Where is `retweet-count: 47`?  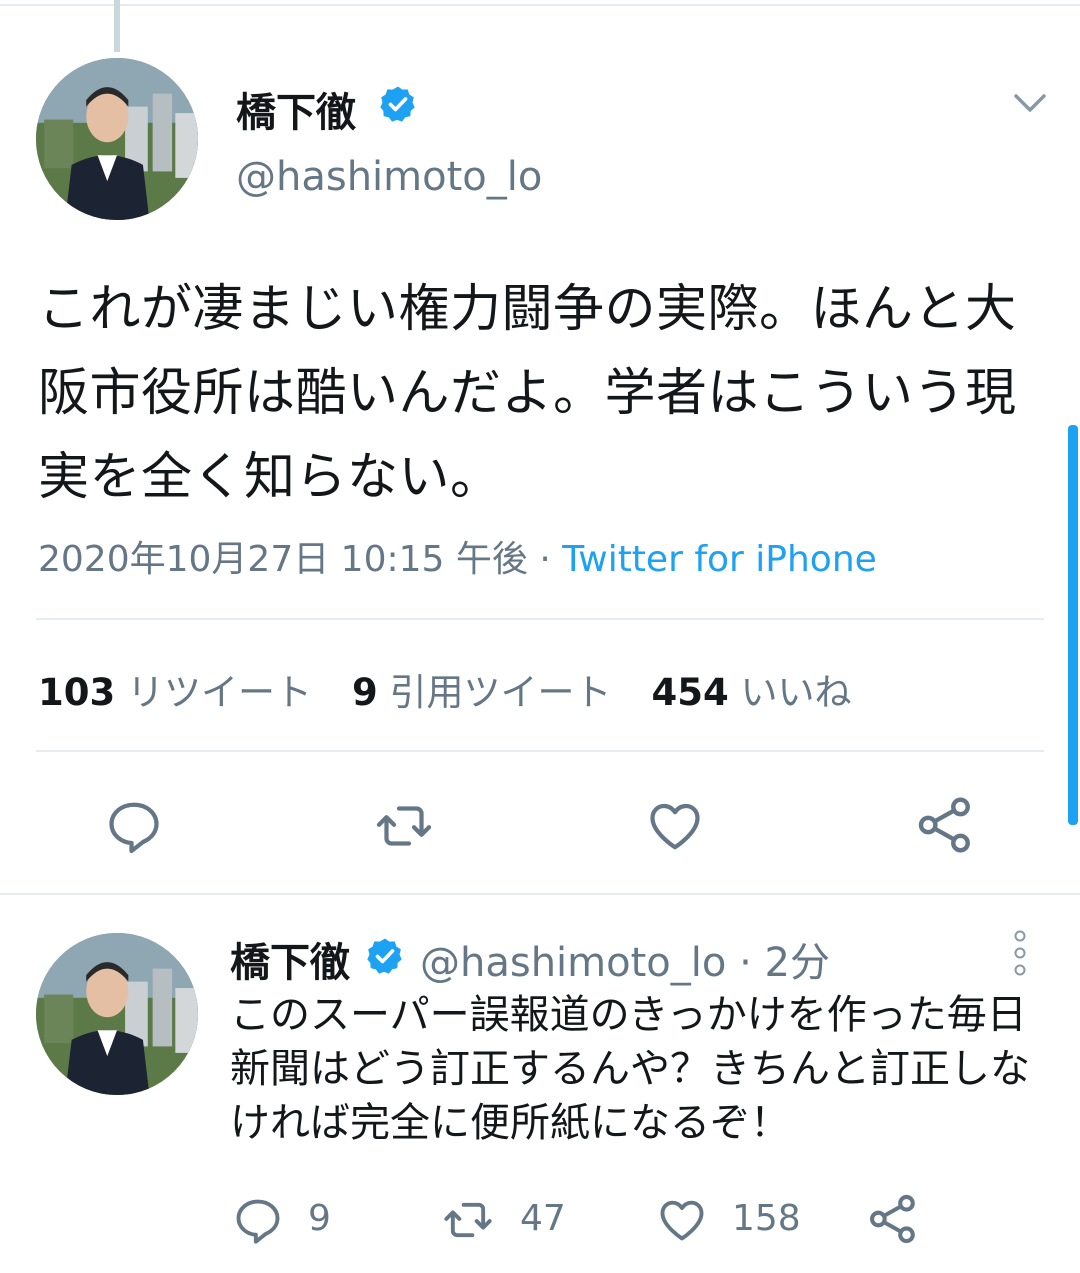 retweet-count: 47 is located at coordinates (543, 1218).